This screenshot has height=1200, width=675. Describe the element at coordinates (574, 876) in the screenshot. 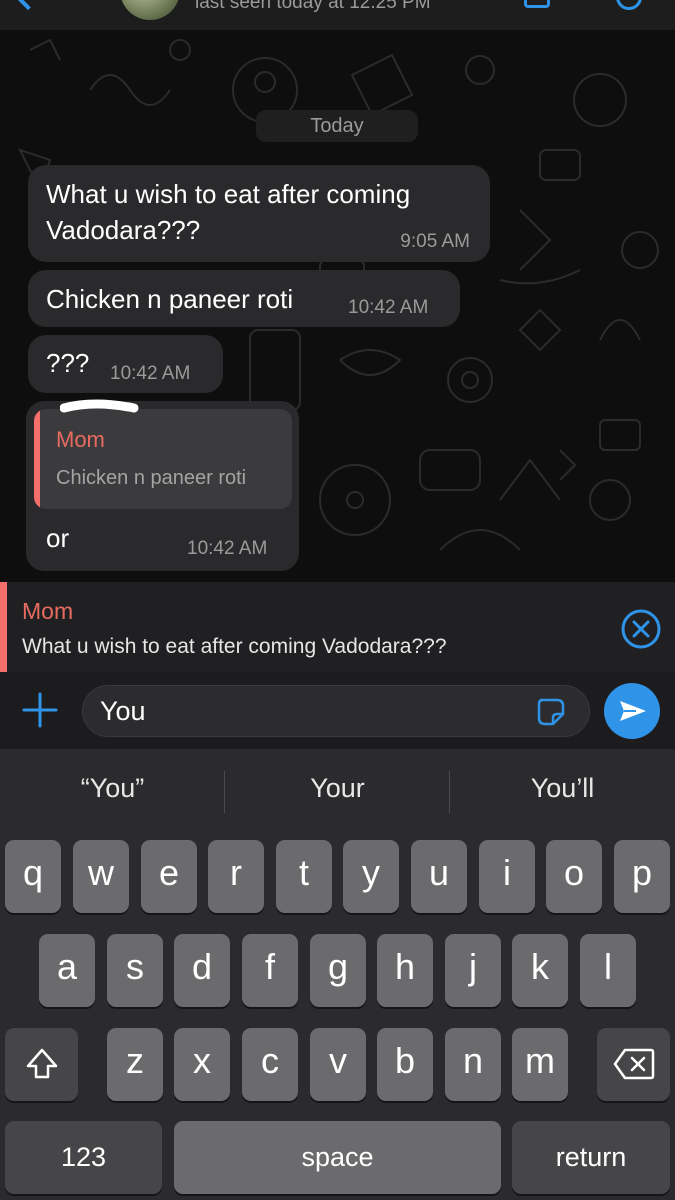

I see `key-o: o` at that location.